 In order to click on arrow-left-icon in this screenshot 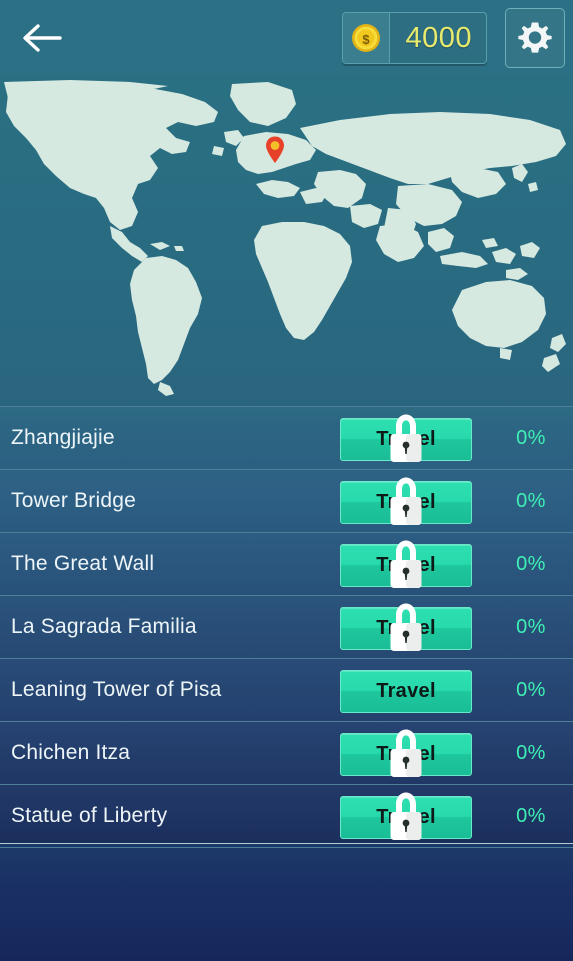, I will do `click(42, 38)`.